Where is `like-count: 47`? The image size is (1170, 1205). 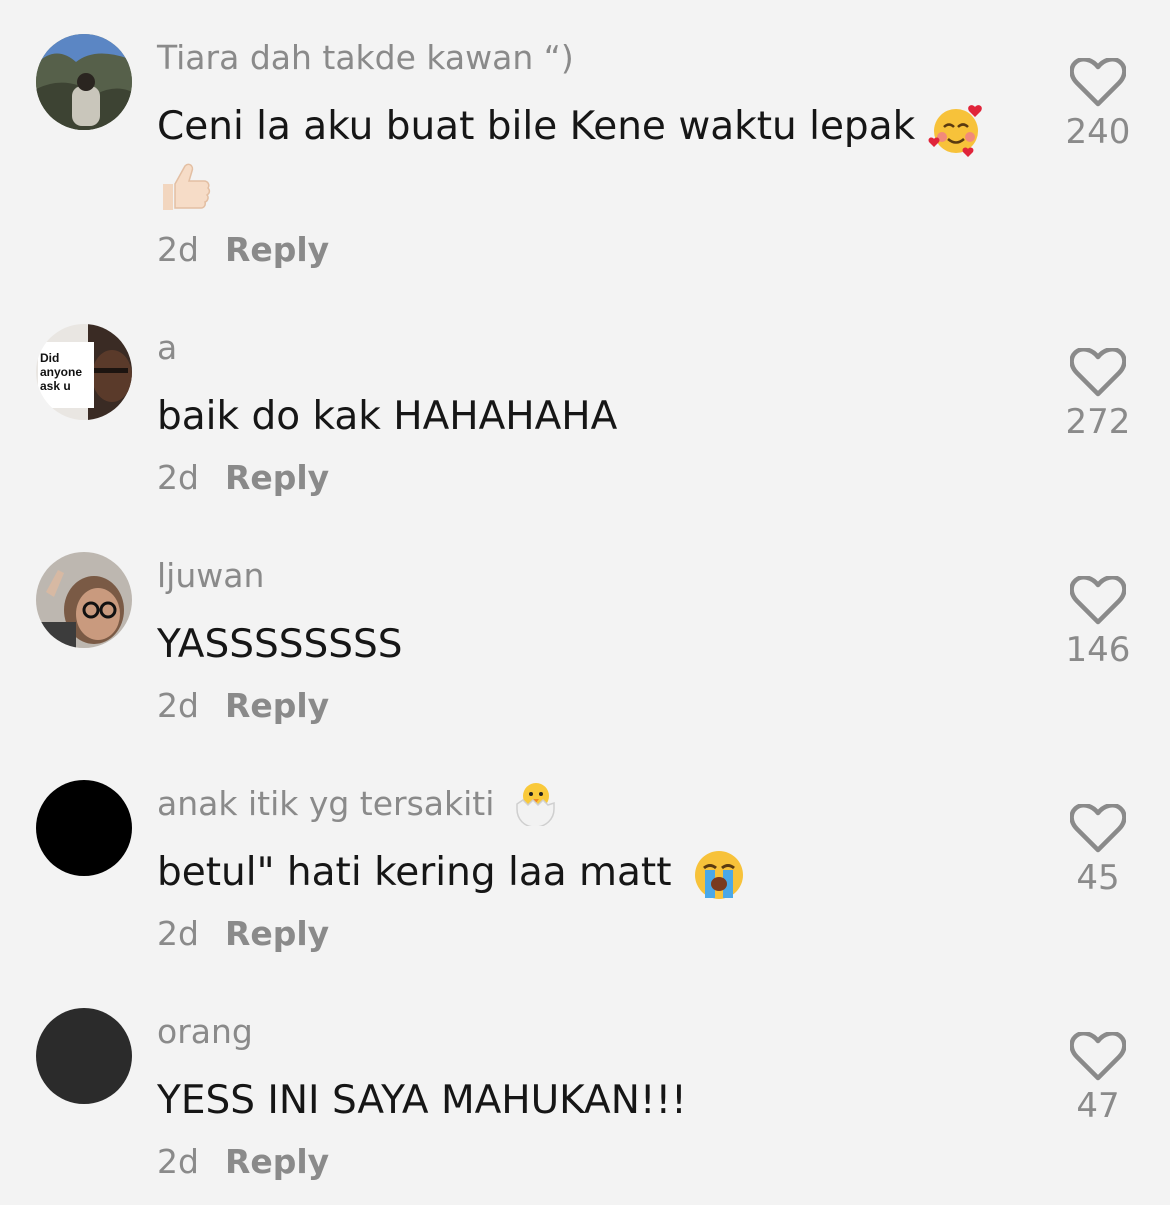
like-count: 47 is located at coordinates (1098, 1106).